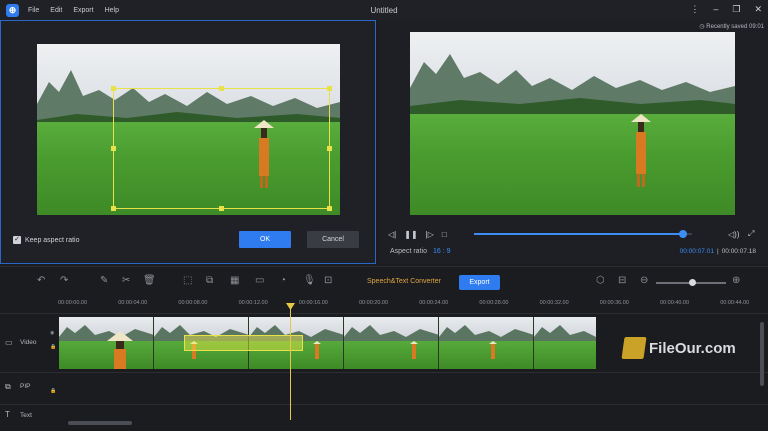 The width and height of the screenshot is (768, 431). Describe the element at coordinates (28, 342) in the screenshot. I see `video-track-label: Video` at that location.